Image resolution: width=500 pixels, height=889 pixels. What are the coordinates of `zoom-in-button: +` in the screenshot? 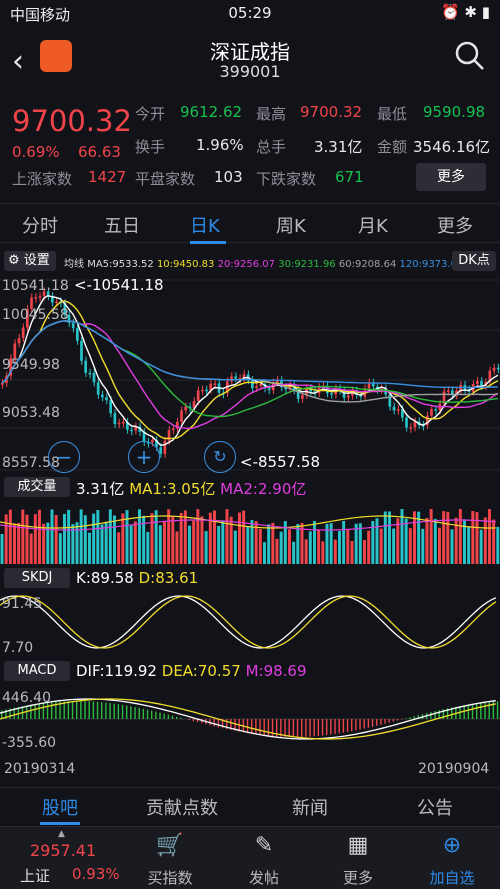 It's located at (144, 457).